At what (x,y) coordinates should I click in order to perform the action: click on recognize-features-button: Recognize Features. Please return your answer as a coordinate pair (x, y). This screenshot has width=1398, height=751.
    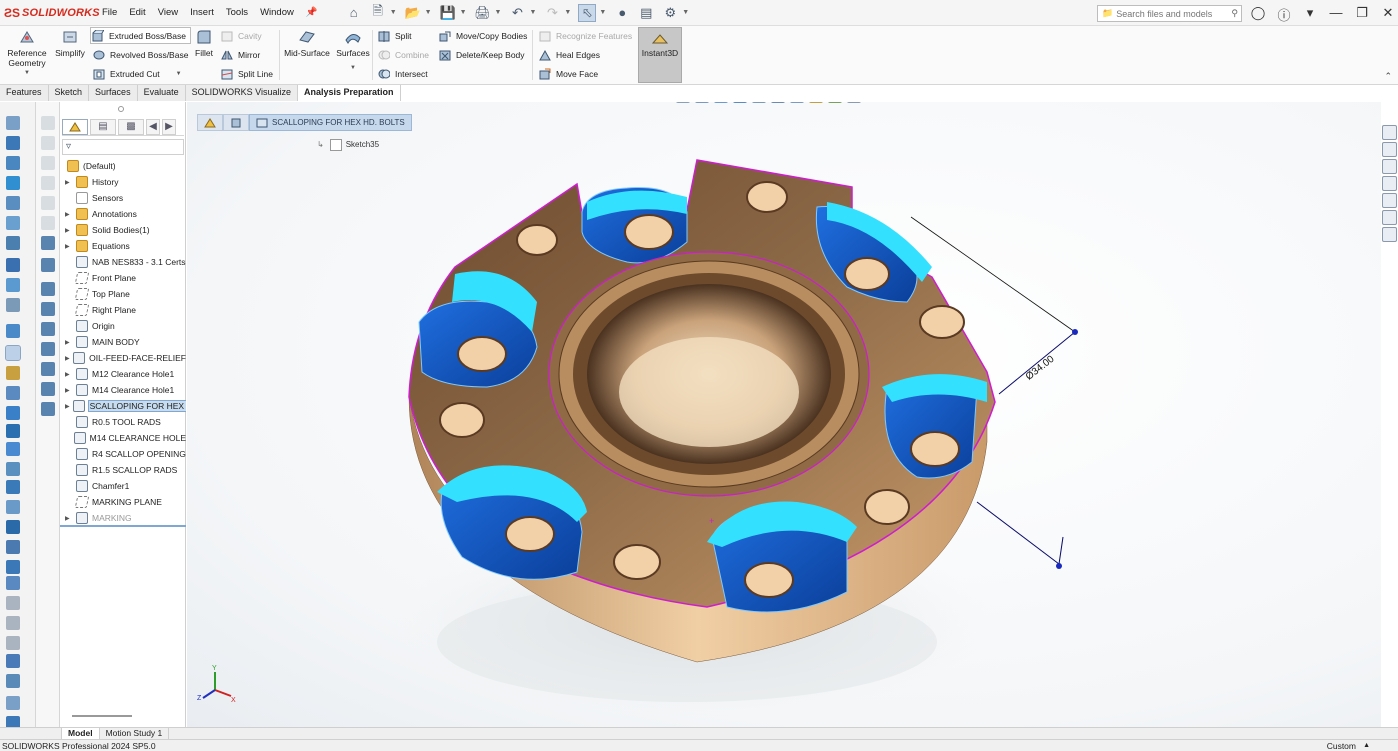
    Looking at the image, I should click on (585, 35).